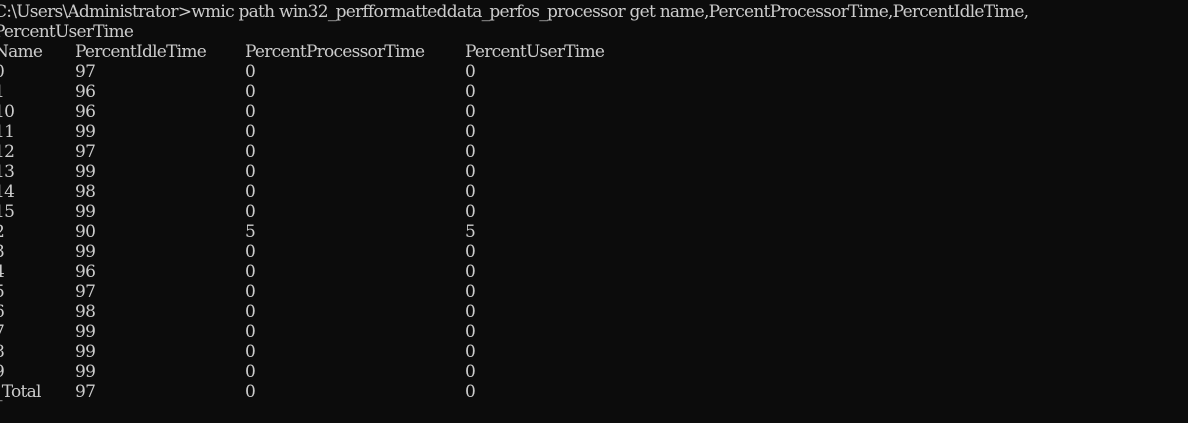 The image size is (1188, 423). I want to click on output-row: 15 99 0 0, so click(594, 212).